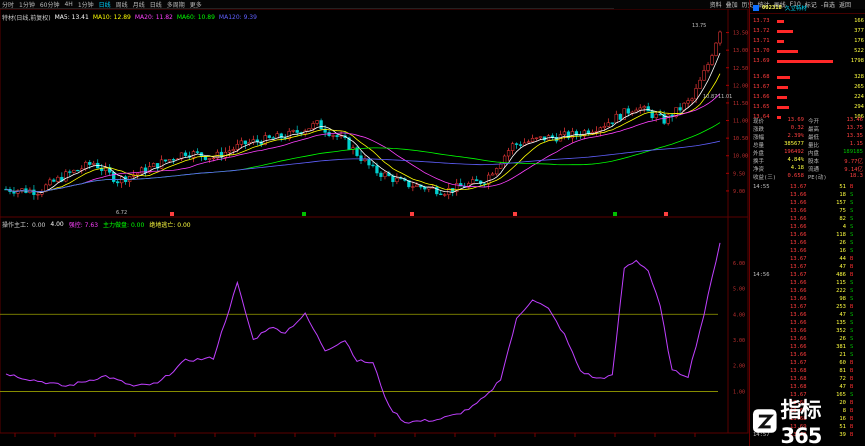 The height and width of the screenshot is (446, 865). What do you see at coordinates (842, 379) in the screenshot?
I see `trade-volume: 72` at bounding box center [842, 379].